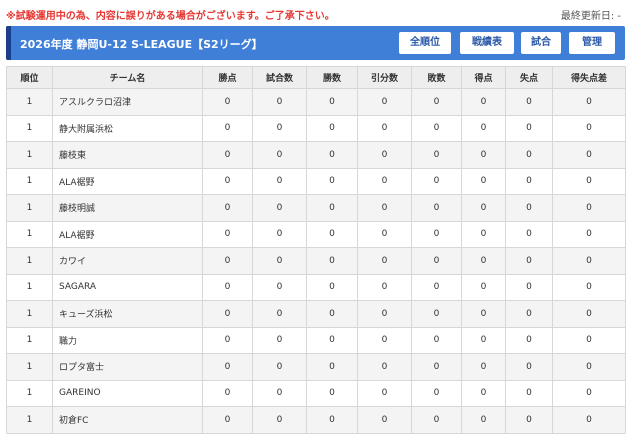 Image resolution: width=631 pixels, height=440 pixels. Describe the element at coordinates (127, 340) in the screenshot. I see `cell-team-name: 職力` at that location.